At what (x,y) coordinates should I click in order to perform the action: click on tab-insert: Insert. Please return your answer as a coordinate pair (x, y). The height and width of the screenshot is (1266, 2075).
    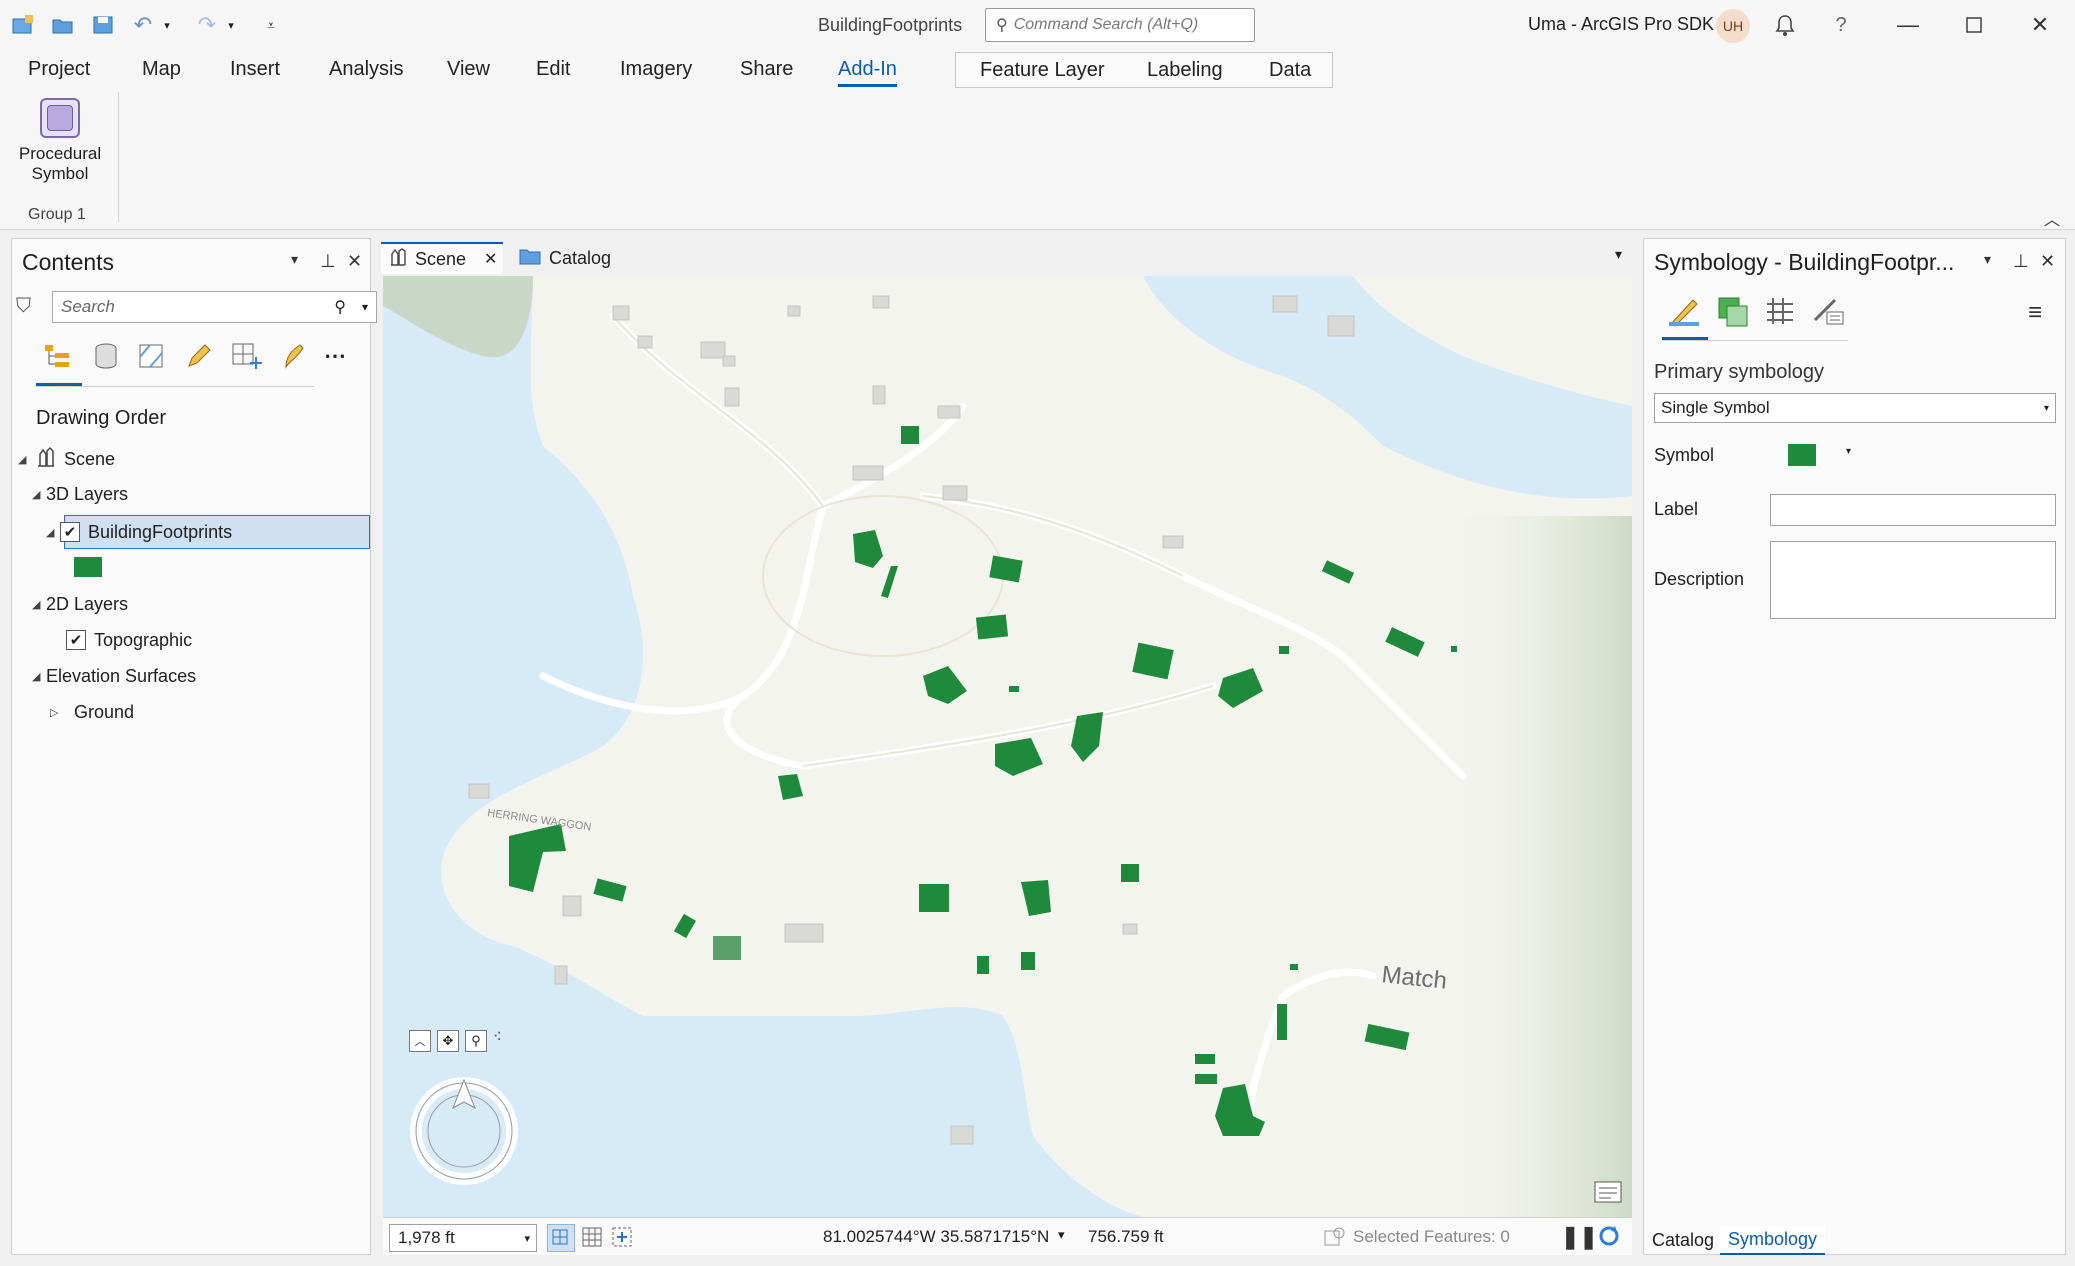
    Looking at the image, I should click on (255, 69).